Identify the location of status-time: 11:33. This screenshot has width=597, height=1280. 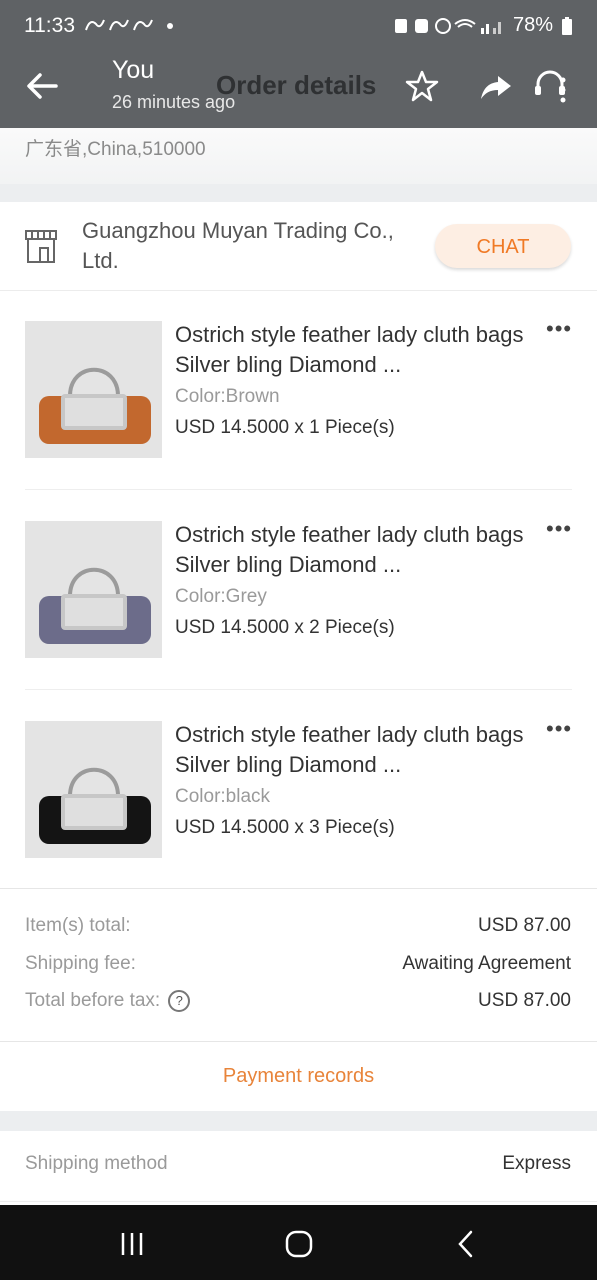
(49, 25).